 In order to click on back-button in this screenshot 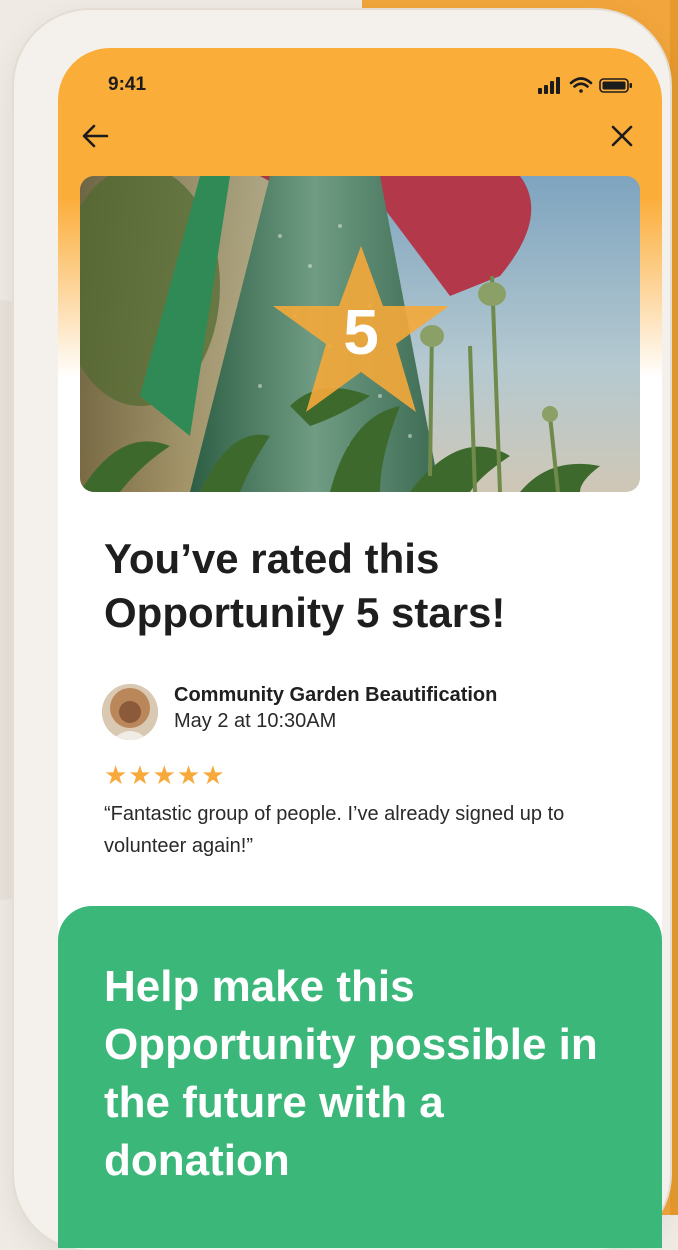, I will do `click(96, 136)`.